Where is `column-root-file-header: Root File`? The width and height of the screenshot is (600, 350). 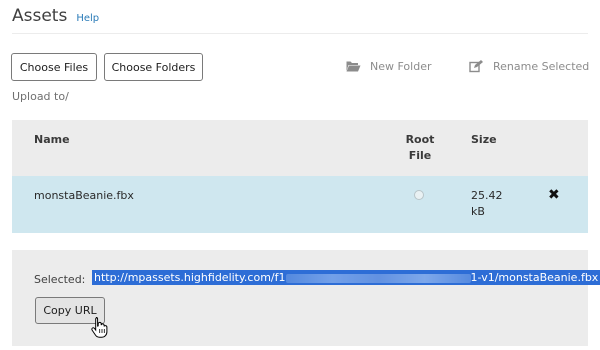
column-root-file-header: Root File is located at coordinates (420, 147).